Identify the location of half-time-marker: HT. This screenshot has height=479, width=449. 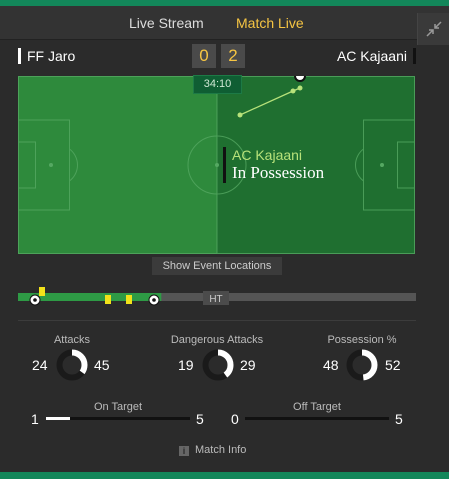
(215, 299).